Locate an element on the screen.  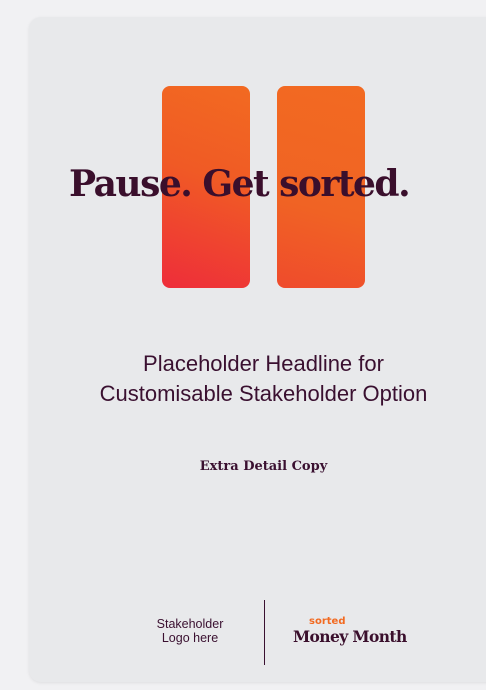
hero-title: Pause. Get sorted. is located at coordinates (240, 184).